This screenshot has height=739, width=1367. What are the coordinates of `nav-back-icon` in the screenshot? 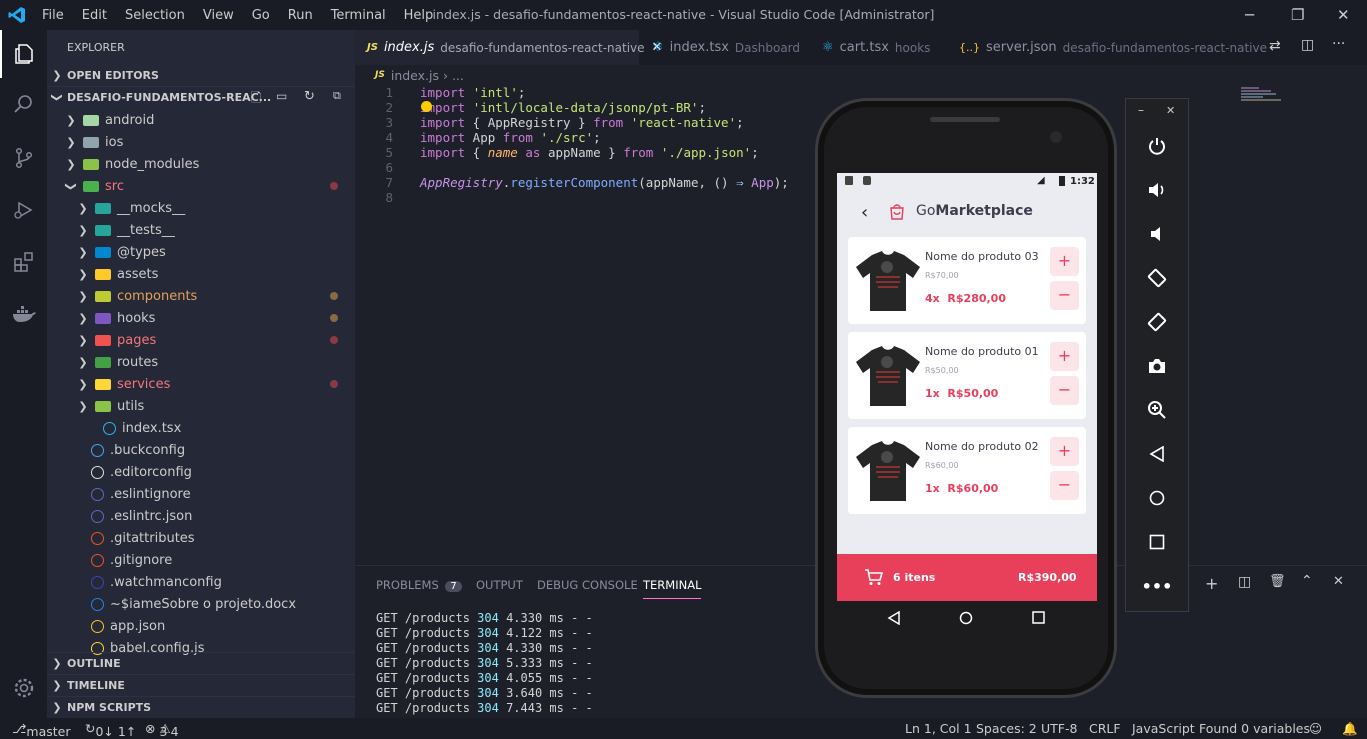 It's located at (894, 618).